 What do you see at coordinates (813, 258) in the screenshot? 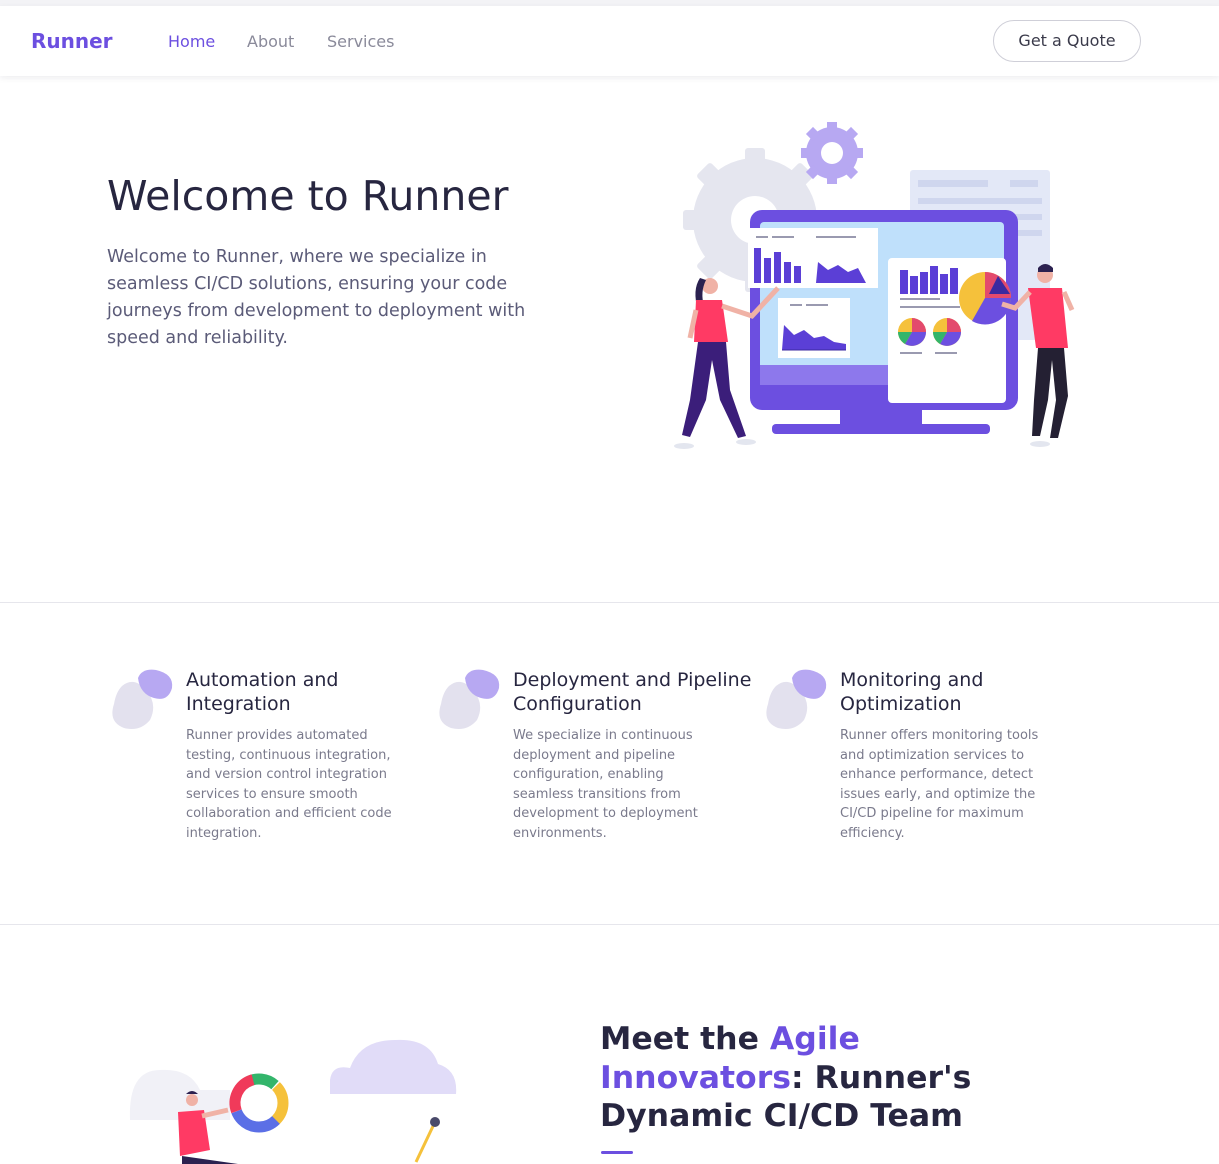
I see `bar-chart-card` at bounding box center [813, 258].